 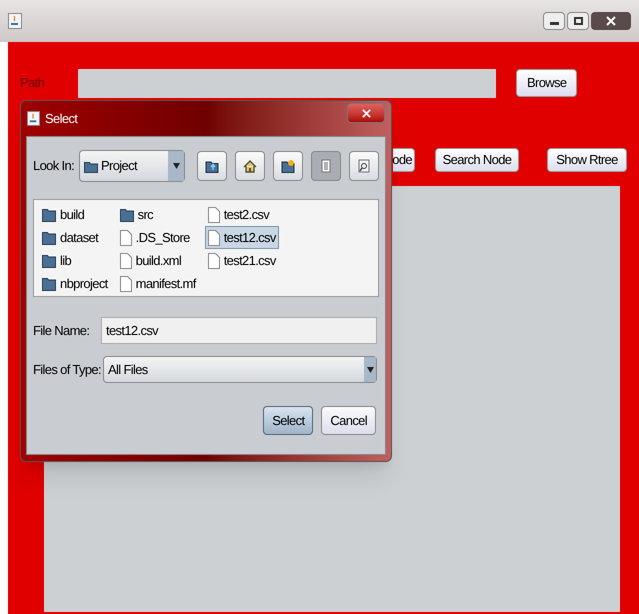 I want to click on dialog-title: Select, so click(x=61, y=119).